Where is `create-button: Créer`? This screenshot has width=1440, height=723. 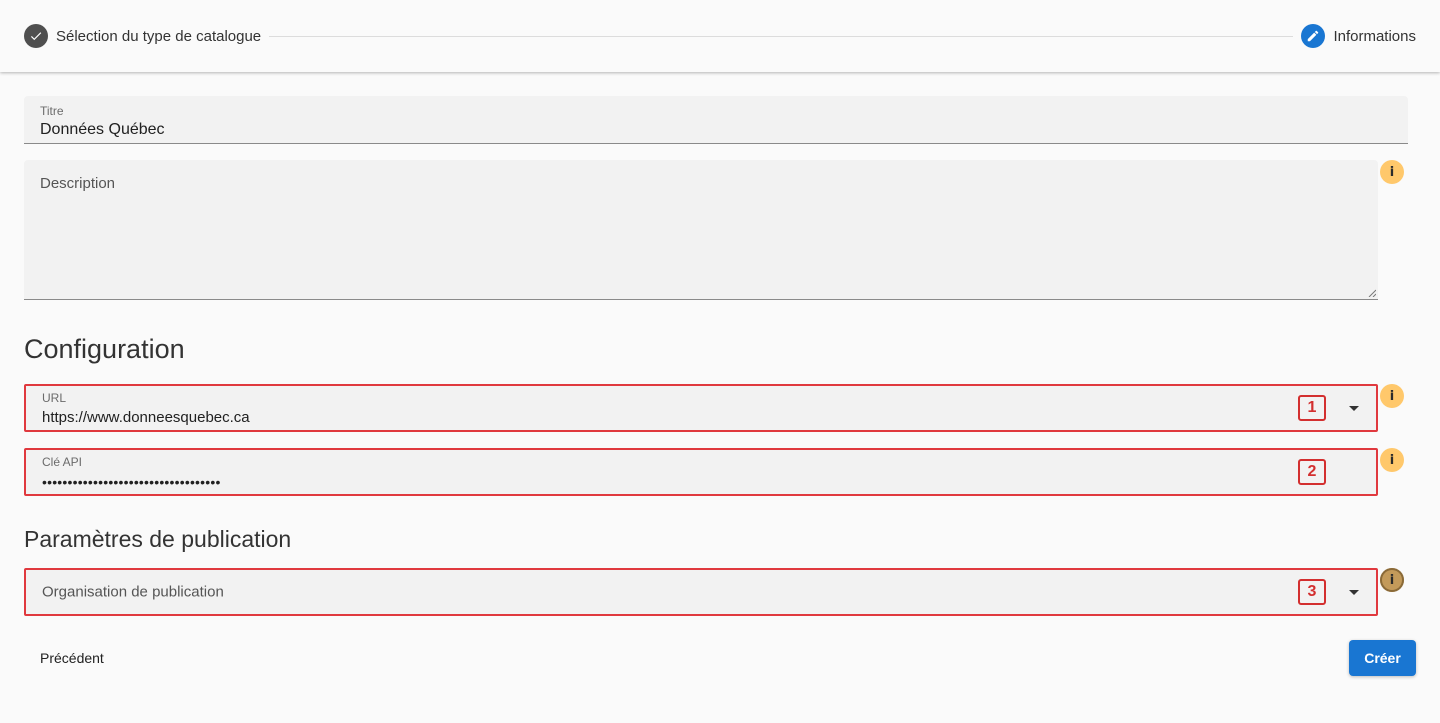
create-button: Créer is located at coordinates (1382, 658).